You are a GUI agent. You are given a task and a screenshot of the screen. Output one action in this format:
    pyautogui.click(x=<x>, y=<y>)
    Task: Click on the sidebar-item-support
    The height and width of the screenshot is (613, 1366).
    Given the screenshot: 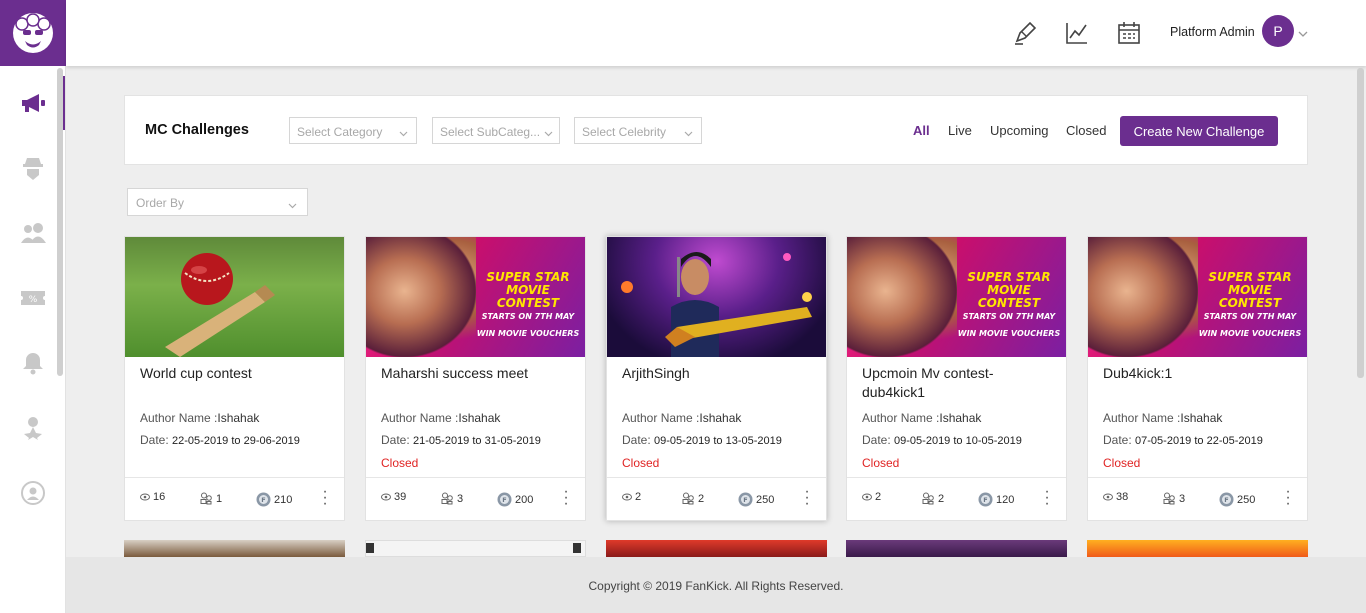 What is the action you would take?
    pyautogui.click(x=33, y=493)
    